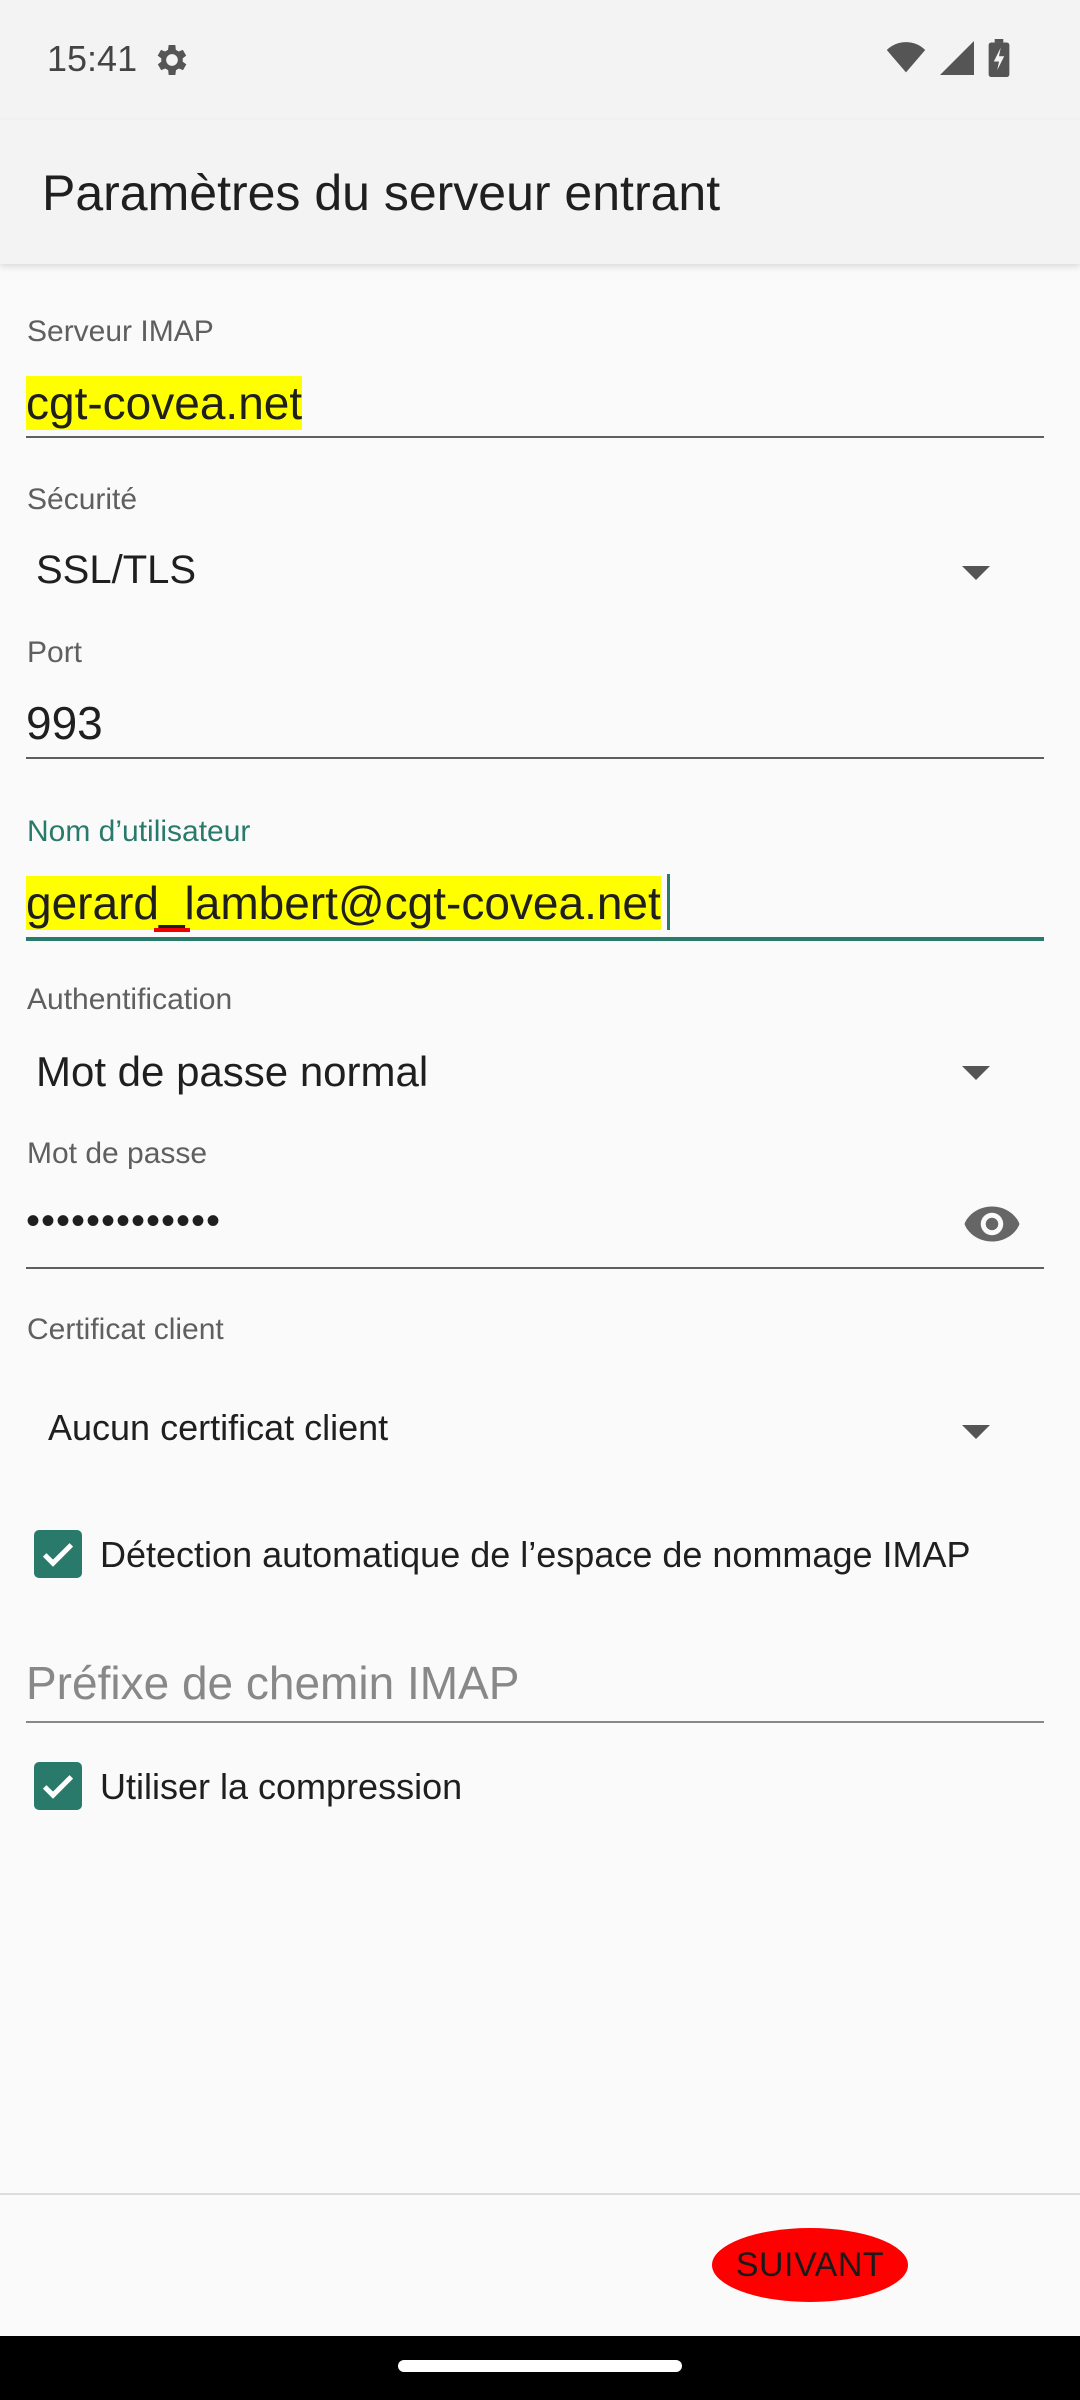 This screenshot has width=1080, height=2400. I want to click on password-input: •••••••••••••, so click(535, 1225).